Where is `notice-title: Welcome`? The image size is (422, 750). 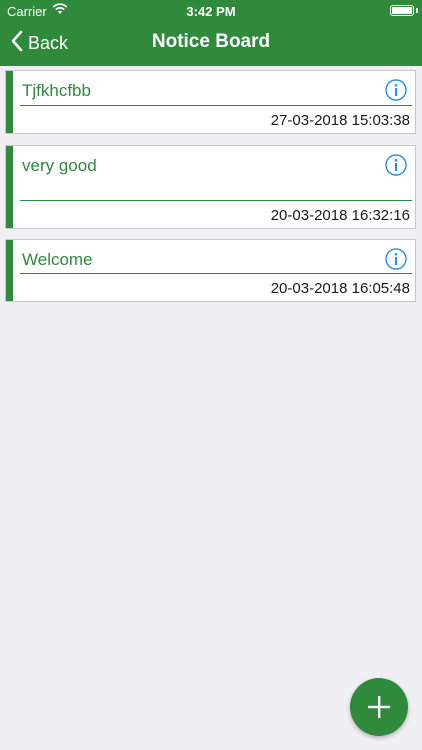
notice-title: Welcome is located at coordinates (57, 259).